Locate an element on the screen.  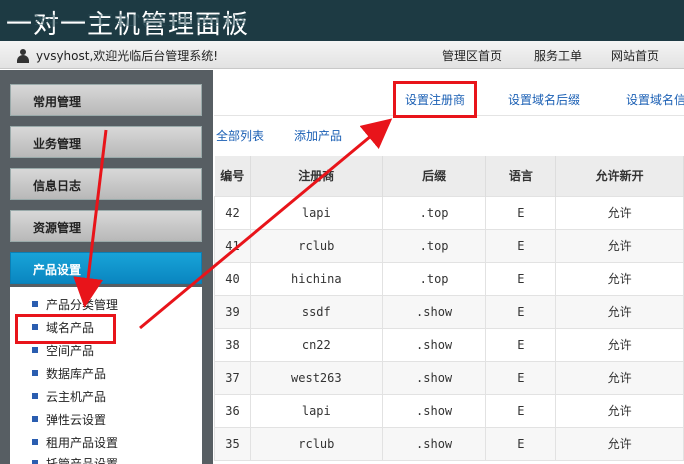
menu-group-label: 业务管理 is located at coordinates (57, 144).